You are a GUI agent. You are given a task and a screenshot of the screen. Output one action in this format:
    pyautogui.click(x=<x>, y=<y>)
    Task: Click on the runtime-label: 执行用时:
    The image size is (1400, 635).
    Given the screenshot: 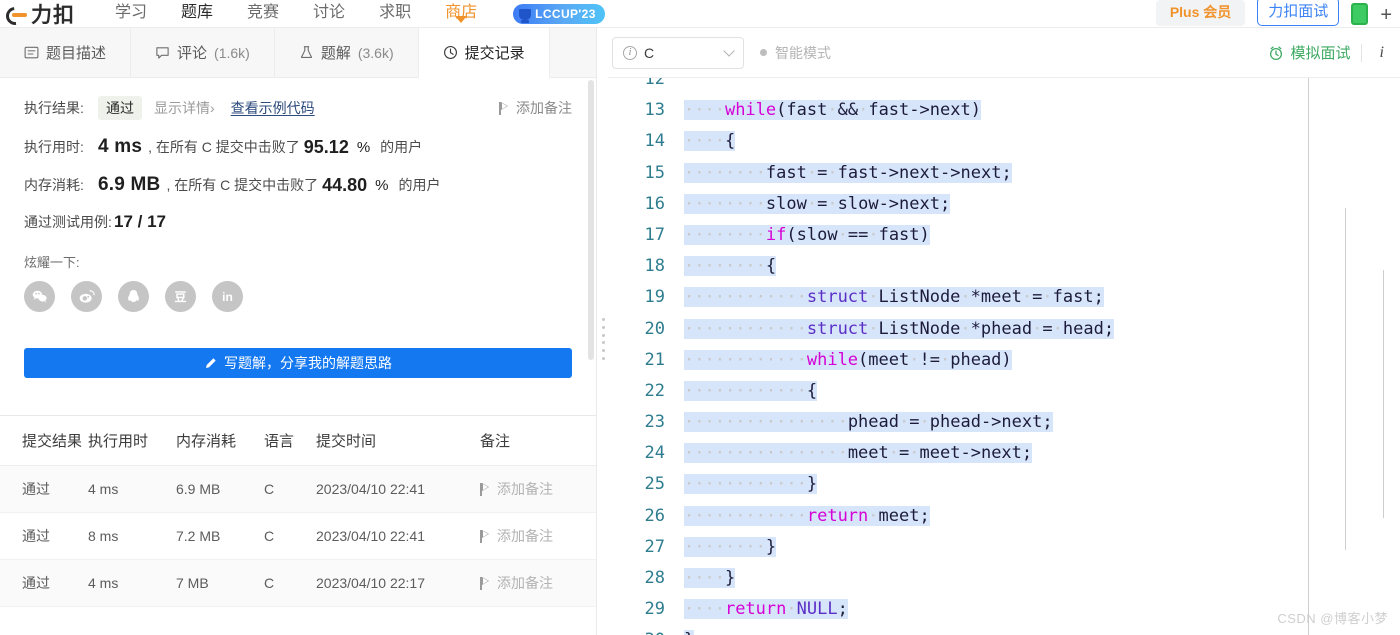 What is the action you would take?
    pyautogui.click(x=54, y=147)
    